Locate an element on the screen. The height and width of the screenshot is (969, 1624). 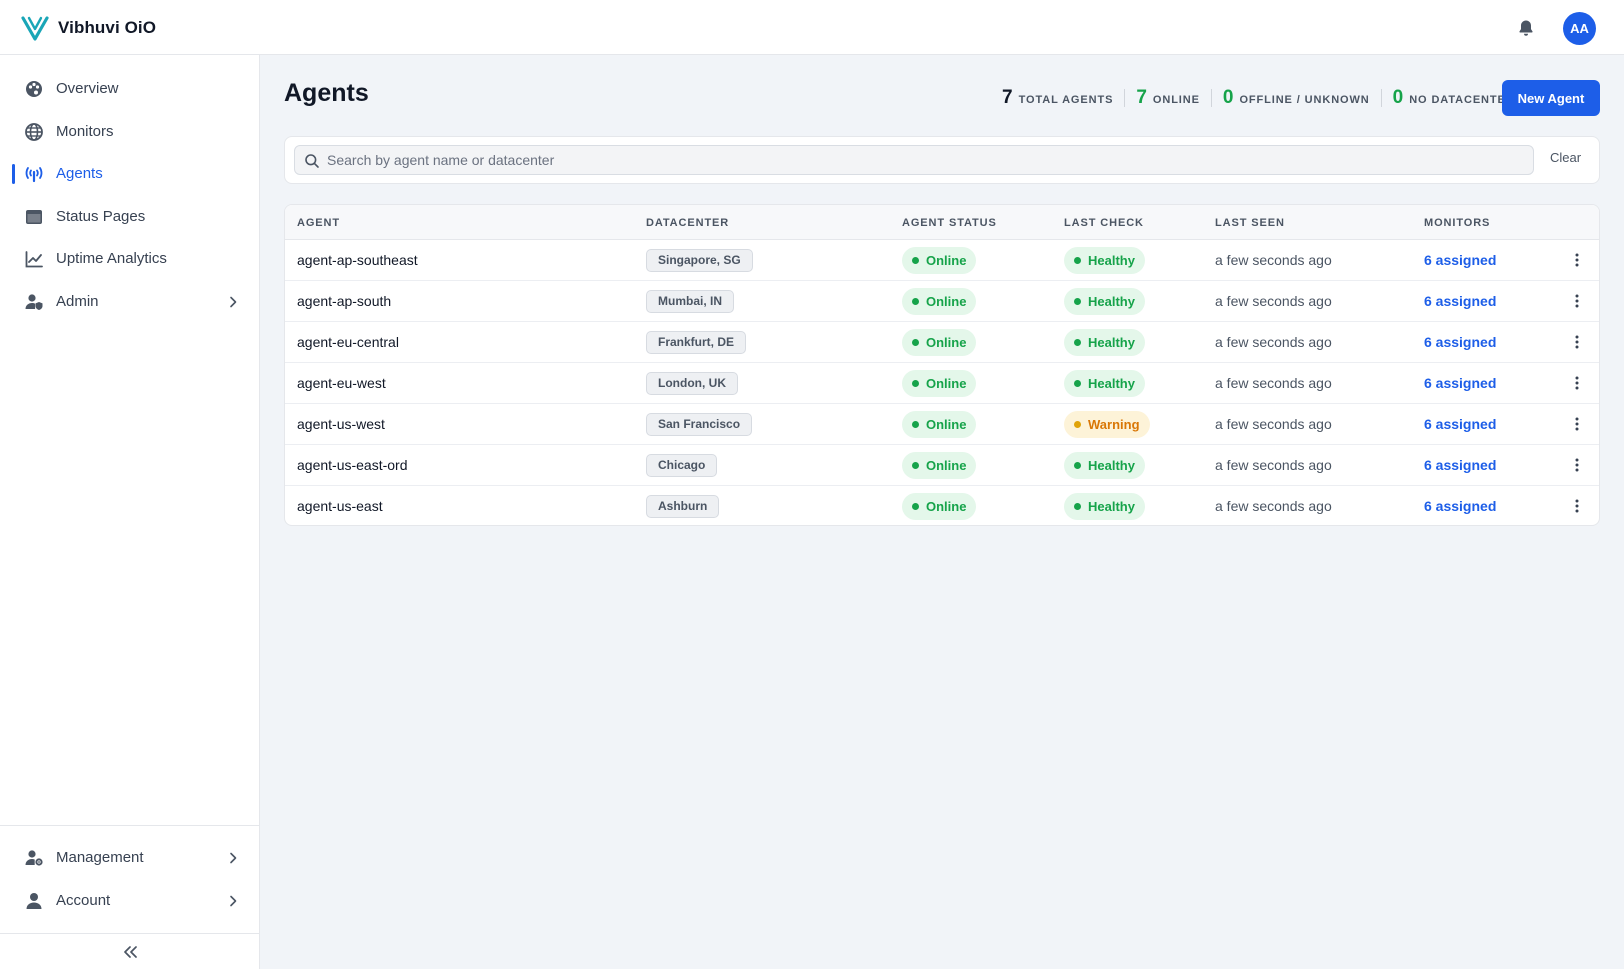
stat-no-datacenter: 0 NO DATACENTER is located at coordinates (1454, 98).